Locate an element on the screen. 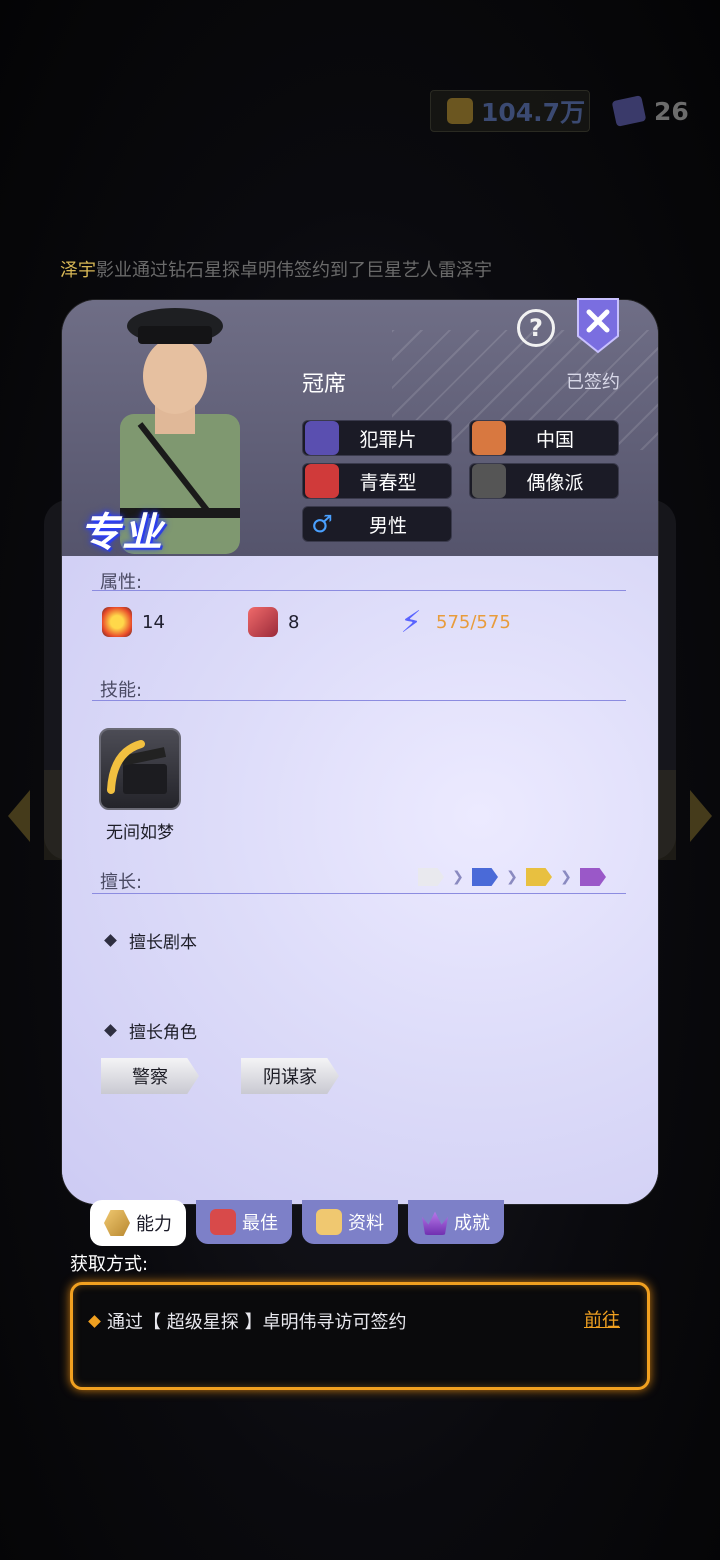 The height and width of the screenshot is (1560, 720). tab-profile-label: 资料 is located at coordinates (366, 1223).